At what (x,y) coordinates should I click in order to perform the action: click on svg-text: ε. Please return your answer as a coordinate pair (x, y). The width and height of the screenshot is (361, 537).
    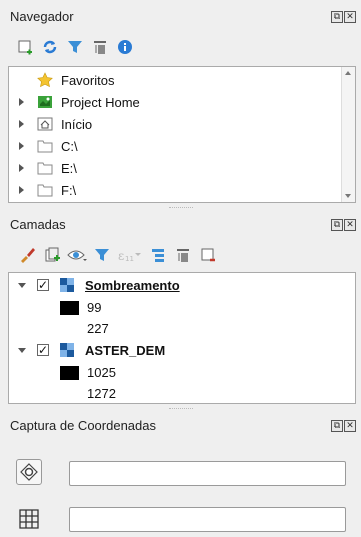
    Looking at the image, I should click on (121, 256).